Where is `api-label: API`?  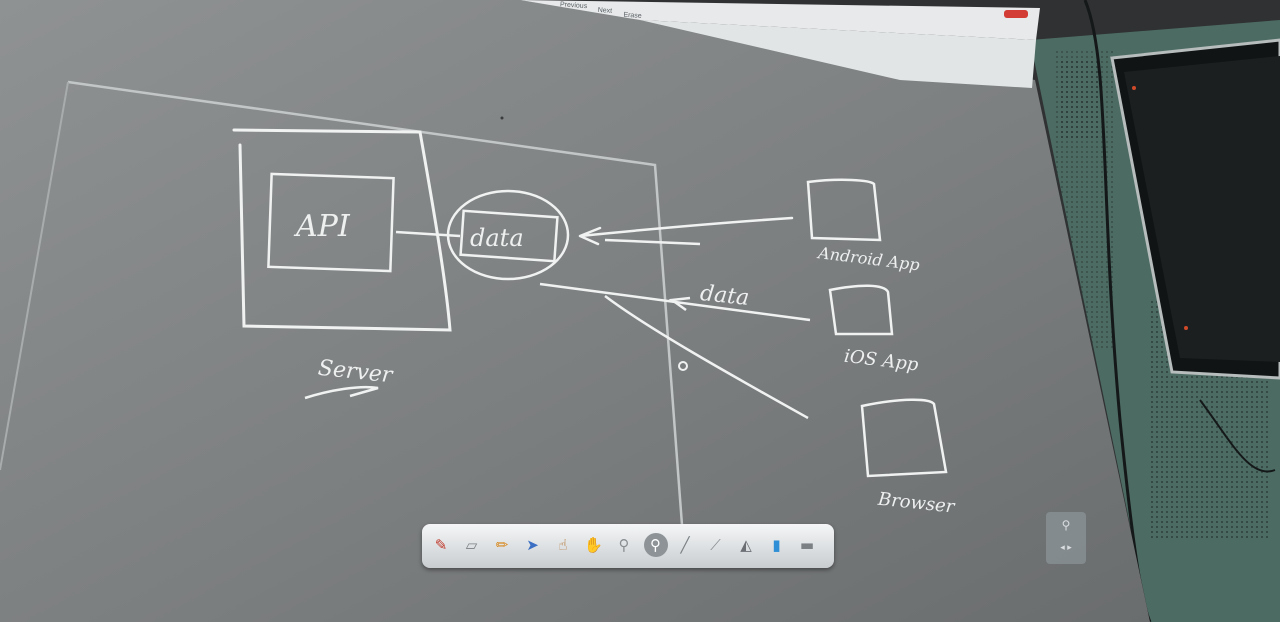
api-label: API is located at coordinates (322, 226).